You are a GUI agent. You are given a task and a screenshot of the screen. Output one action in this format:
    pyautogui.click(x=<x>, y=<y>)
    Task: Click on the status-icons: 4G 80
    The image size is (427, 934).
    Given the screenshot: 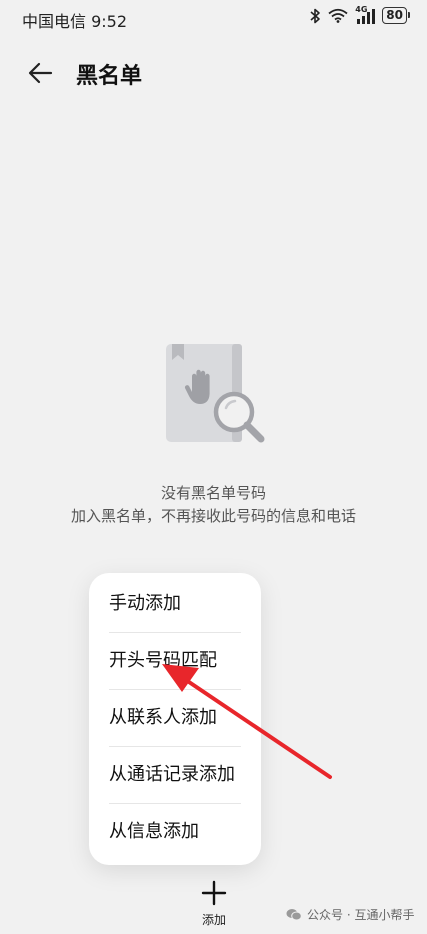 What is the action you would take?
    pyautogui.click(x=360, y=14)
    